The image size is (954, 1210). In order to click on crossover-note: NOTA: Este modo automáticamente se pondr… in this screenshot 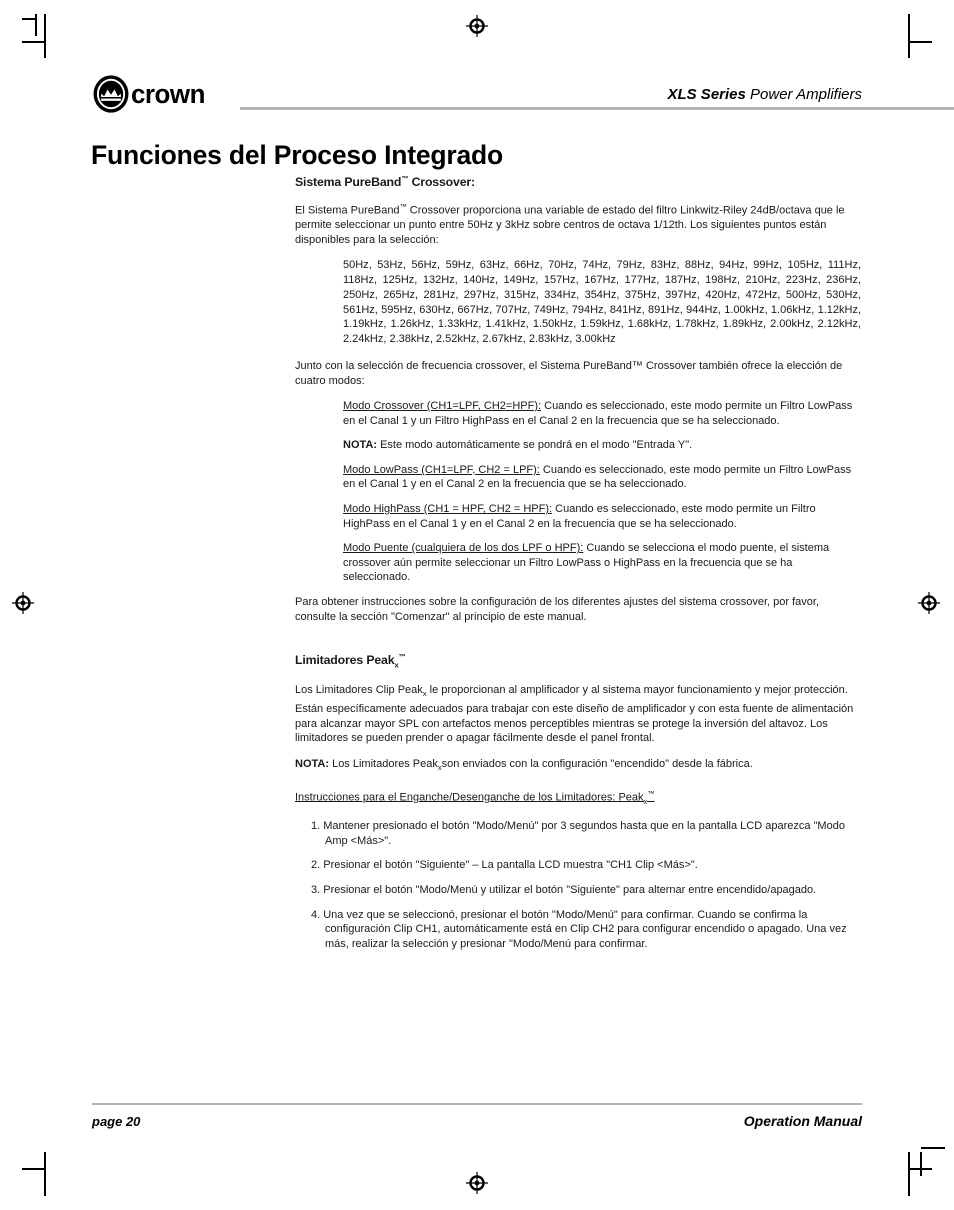, I will do `click(578, 445)`.